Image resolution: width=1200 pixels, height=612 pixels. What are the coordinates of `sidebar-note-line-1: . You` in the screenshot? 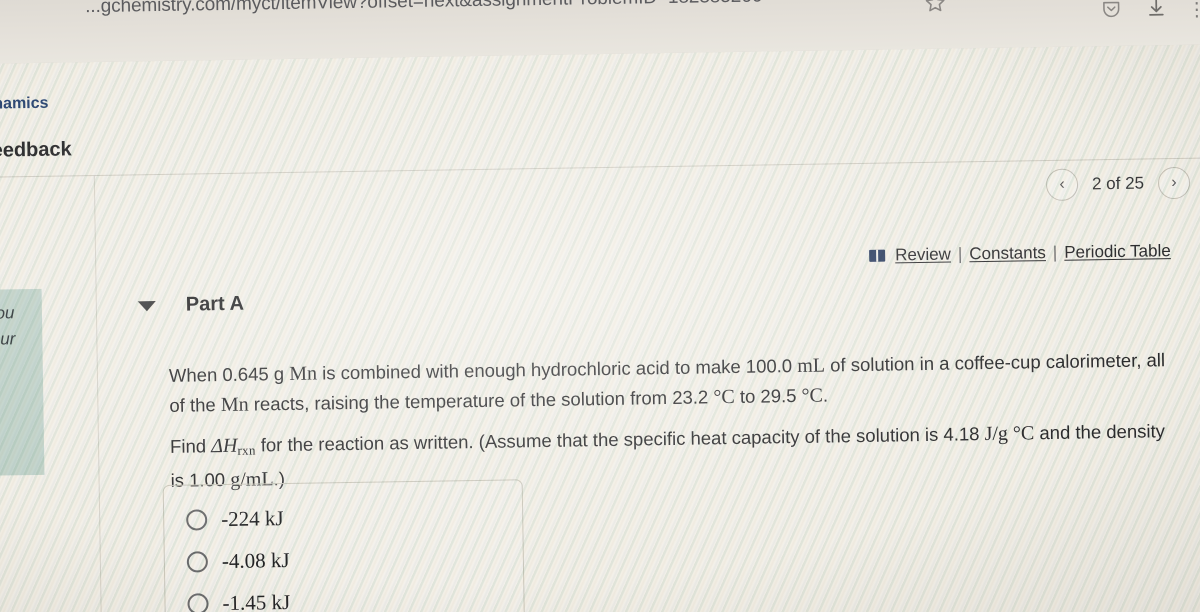 It's located at (7, 313).